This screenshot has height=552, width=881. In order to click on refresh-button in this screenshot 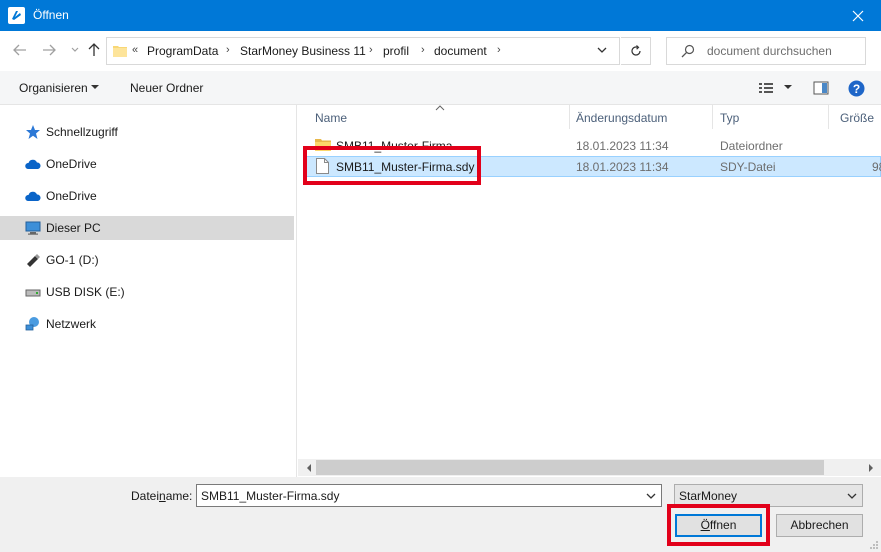, I will do `click(636, 51)`.